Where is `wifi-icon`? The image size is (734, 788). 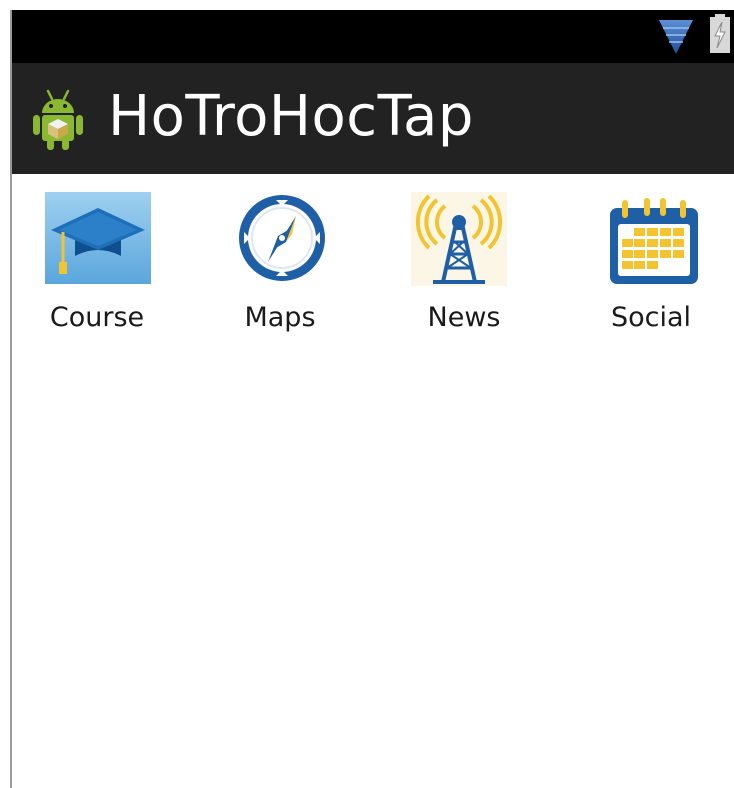
wifi-icon is located at coordinates (676, 37).